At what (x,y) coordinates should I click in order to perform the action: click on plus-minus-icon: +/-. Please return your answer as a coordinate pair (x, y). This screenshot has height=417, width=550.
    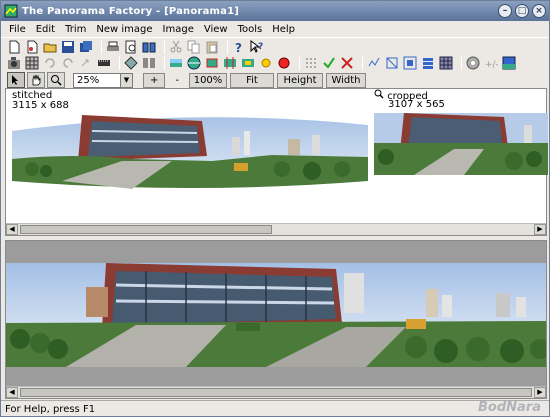
    Looking at the image, I should click on (491, 63).